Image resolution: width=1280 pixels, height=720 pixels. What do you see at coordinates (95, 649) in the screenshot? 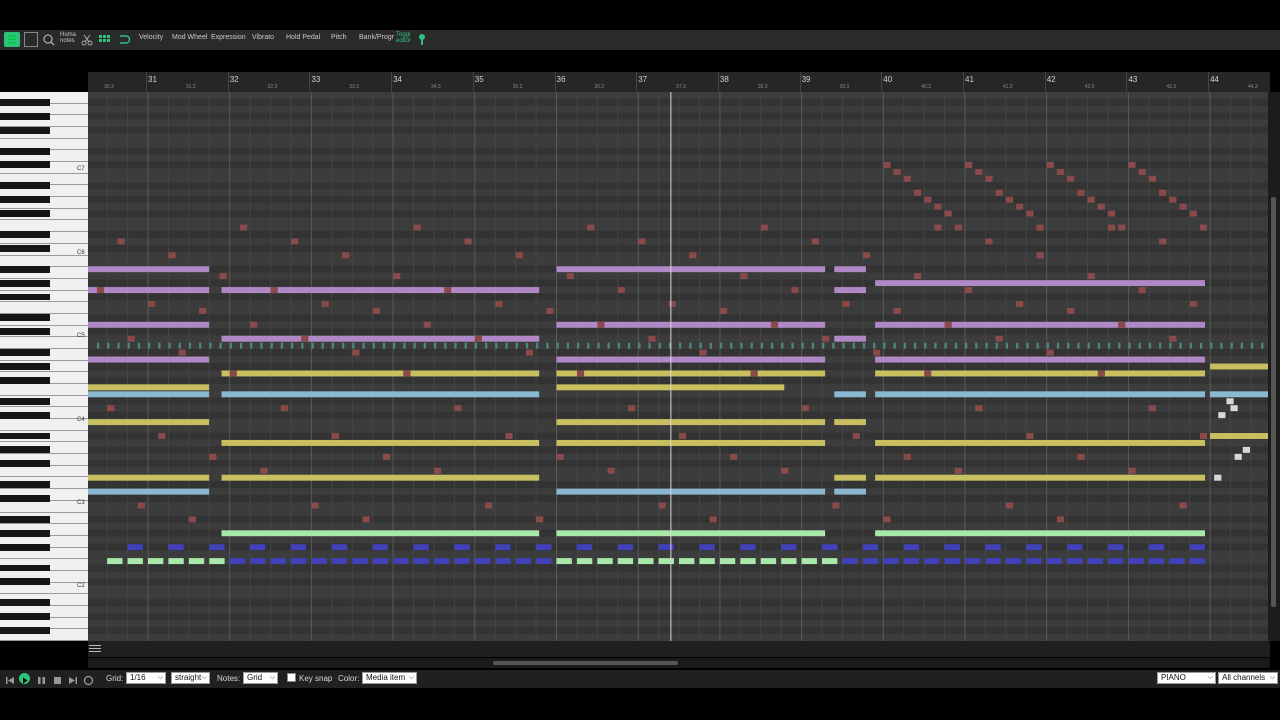
I see `lane-grip-icon` at bounding box center [95, 649].